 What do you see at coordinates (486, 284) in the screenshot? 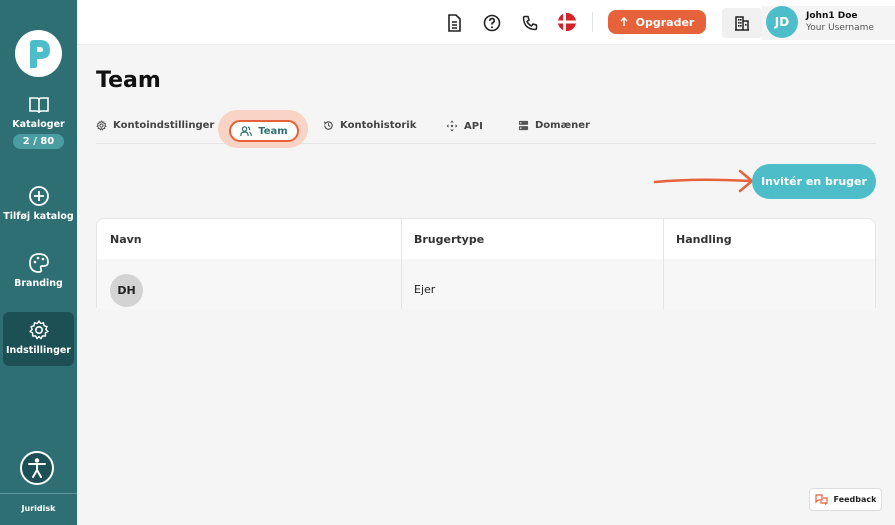
I see `table-row: DH Ejer` at bounding box center [486, 284].